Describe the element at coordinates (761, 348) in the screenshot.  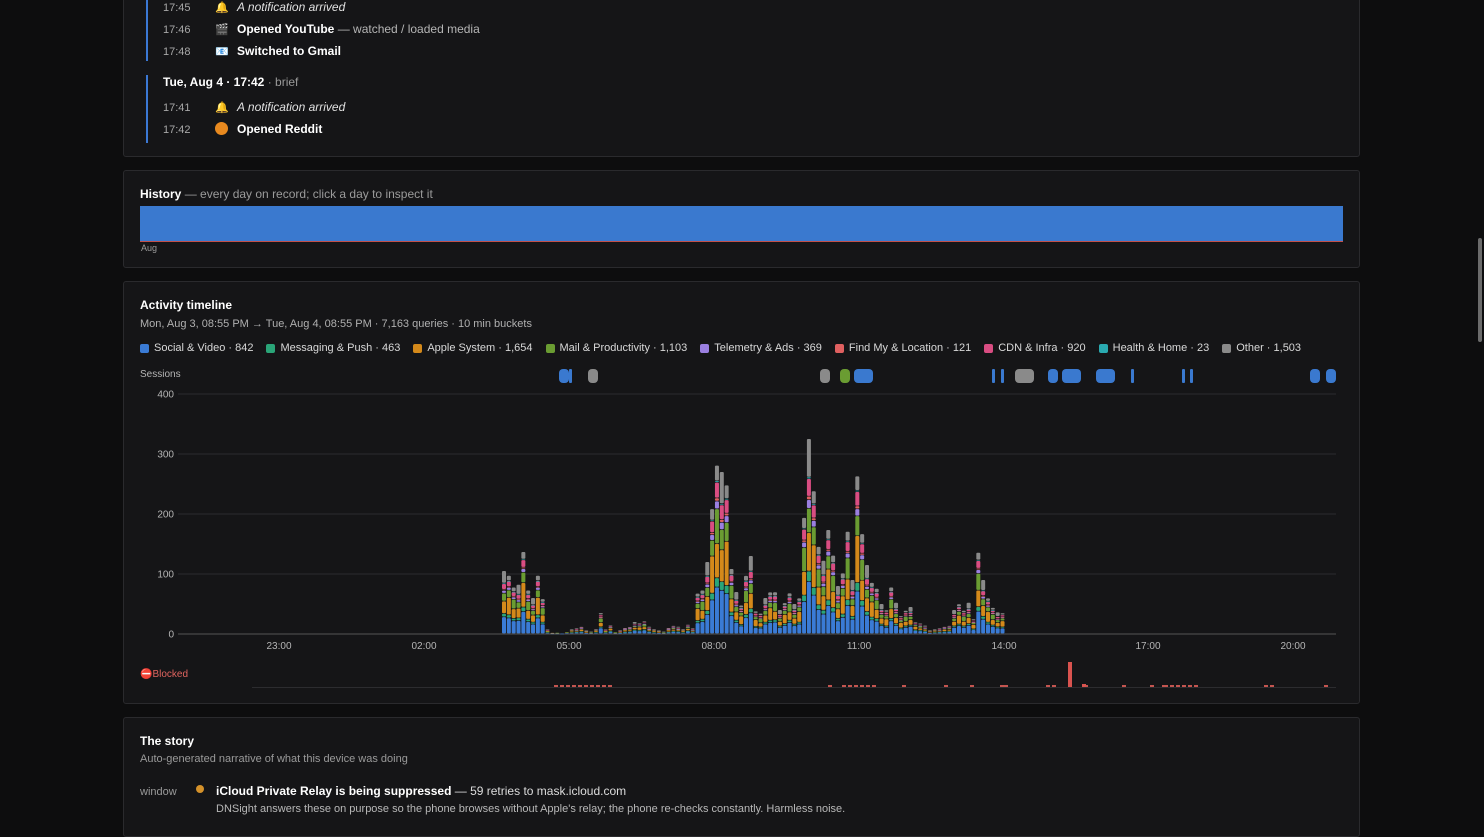
I see `legend-item: Telemetry & Ads · 369` at that location.